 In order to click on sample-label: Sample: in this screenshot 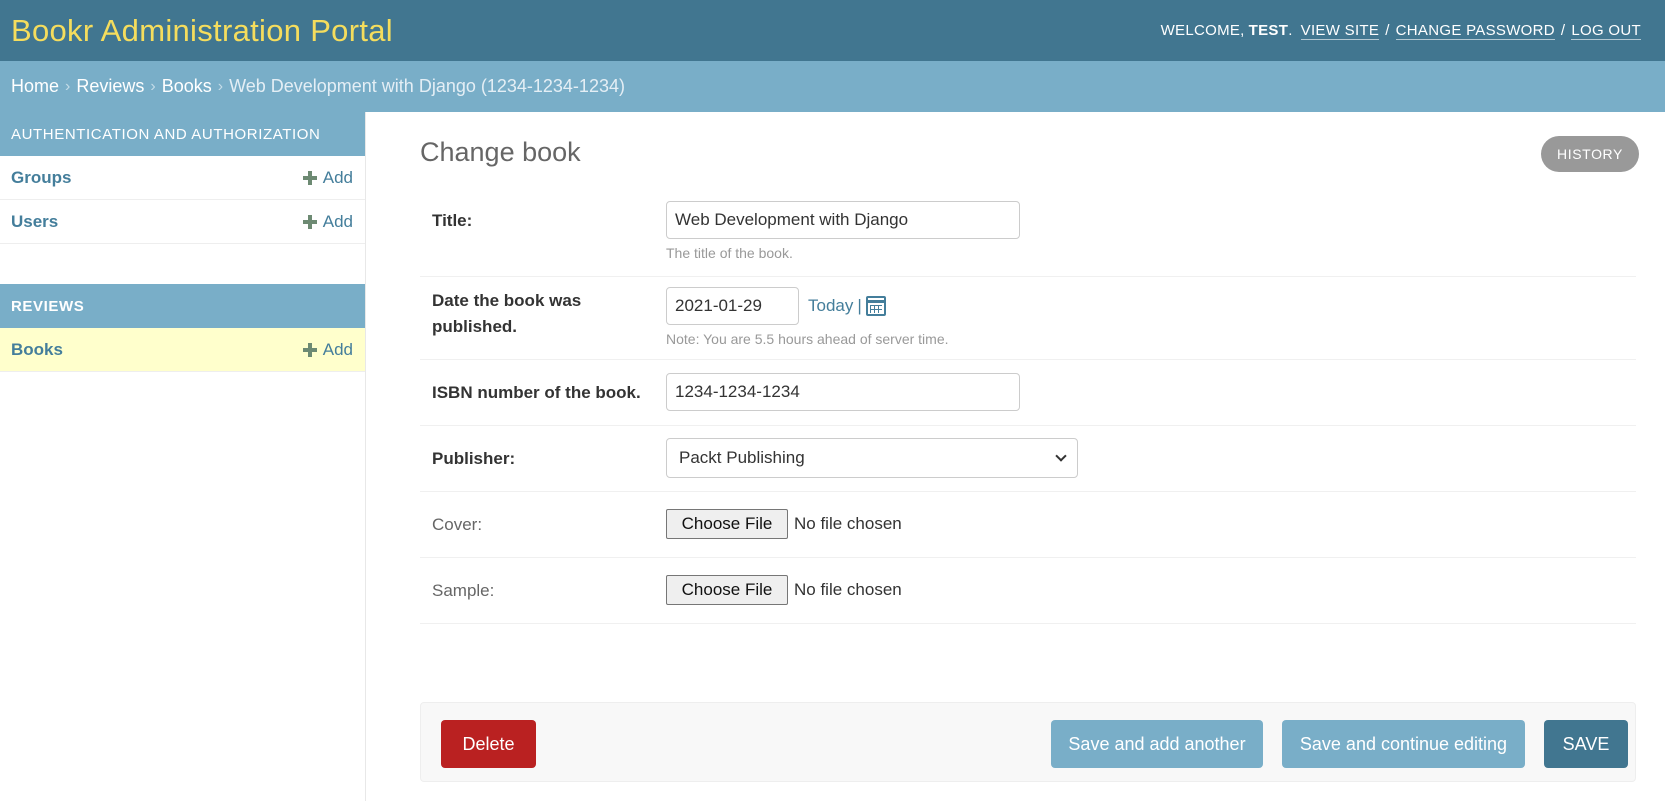, I will do `click(463, 590)`.